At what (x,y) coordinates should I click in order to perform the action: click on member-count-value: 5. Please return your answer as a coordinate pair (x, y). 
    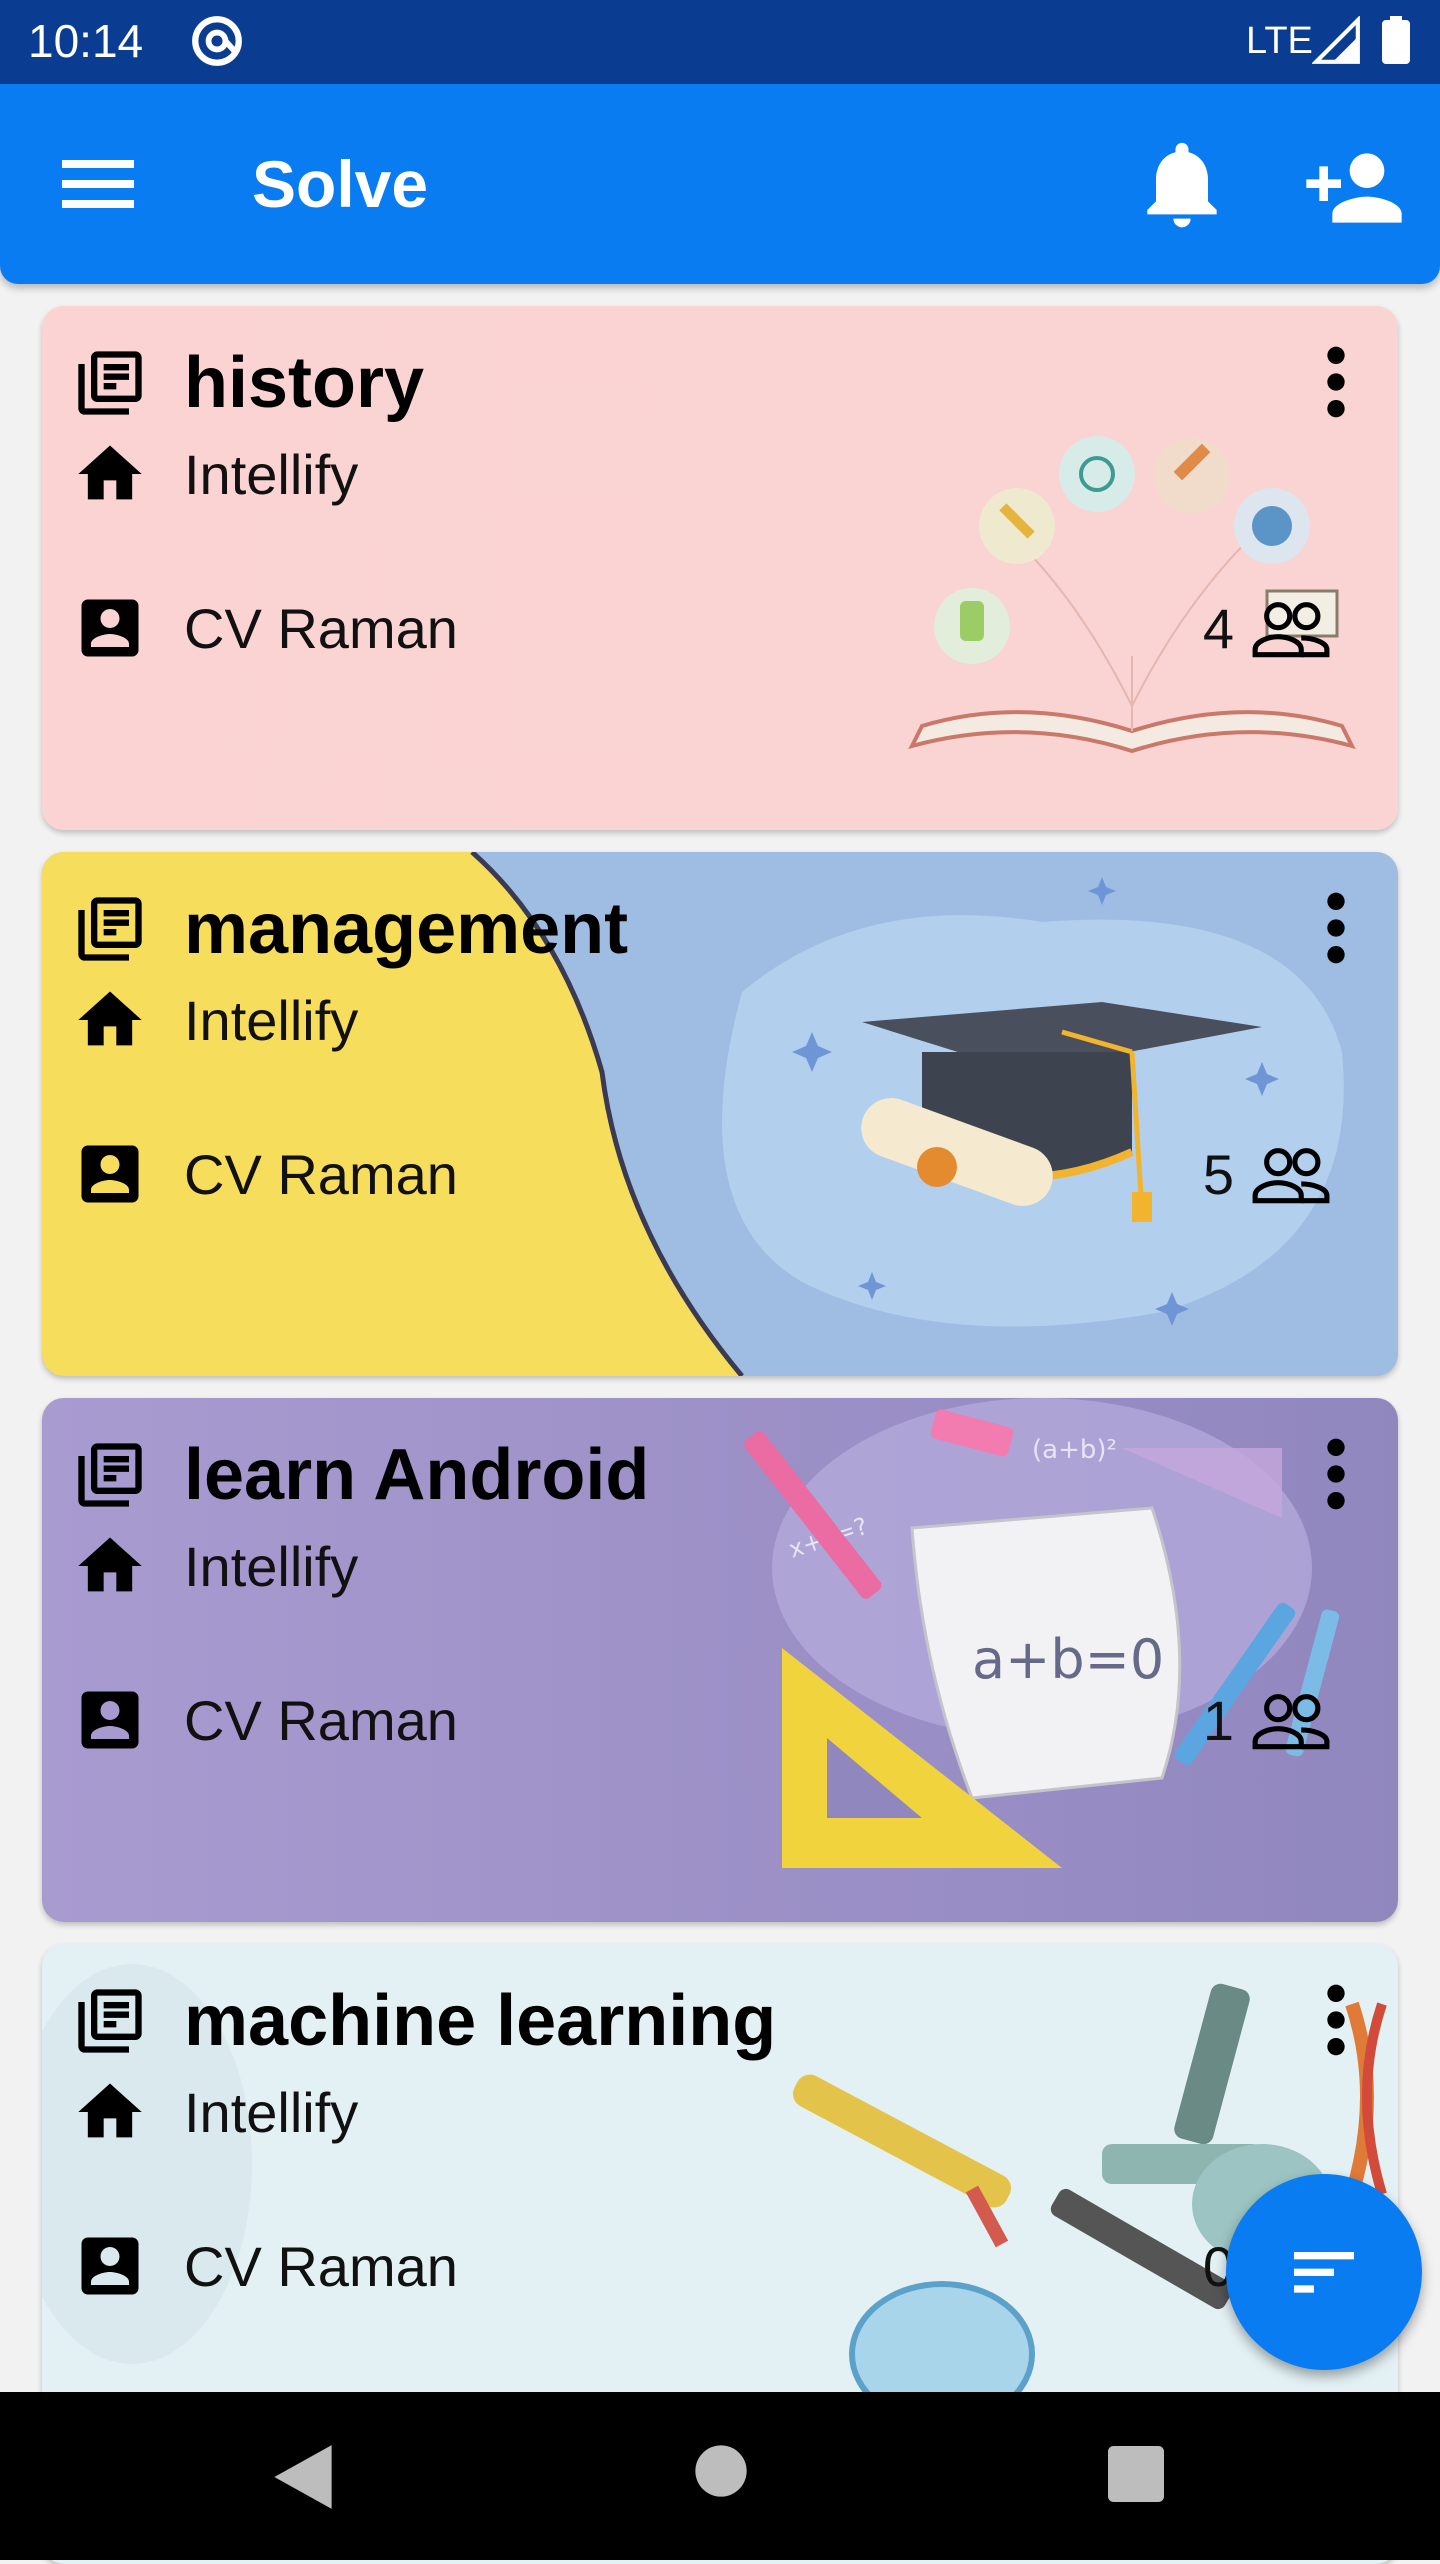
    Looking at the image, I should click on (1218, 1174).